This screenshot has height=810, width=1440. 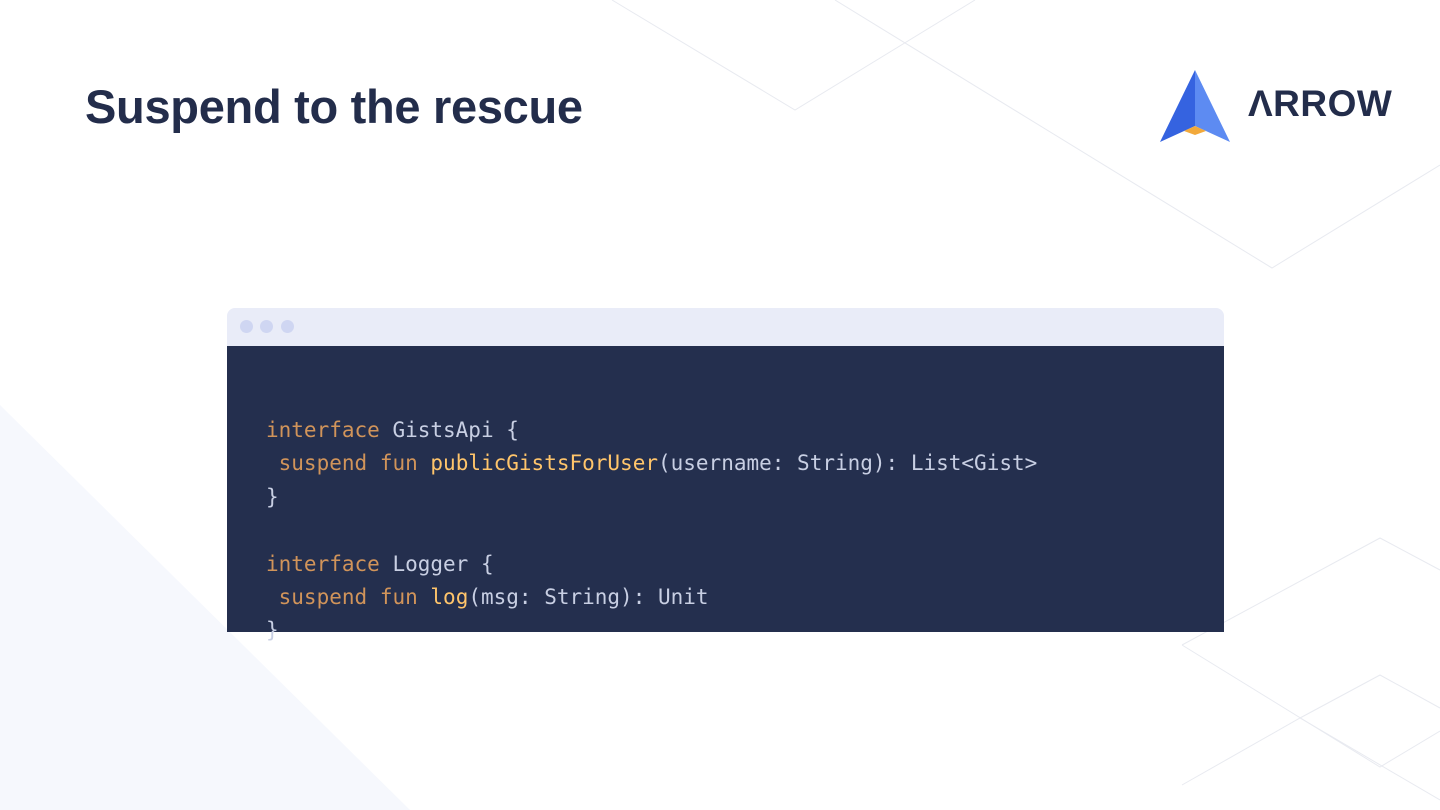 What do you see at coordinates (745, 430) in the screenshot?
I see `code-line: interface GistsApi {` at bounding box center [745, 430].